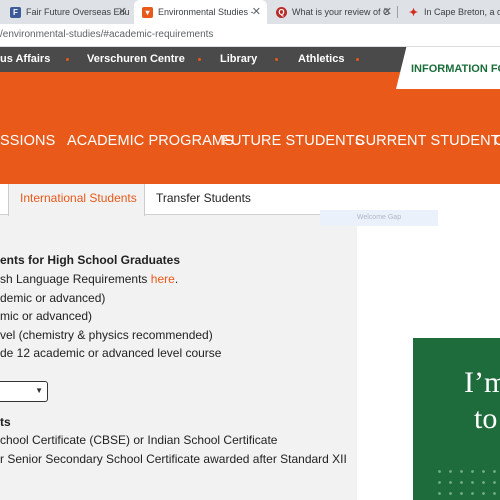  What do you see at coordinates (111, 353) in the screenshot?
I see `requirement-line: de 12 academic or advanced level course` at bounding box center [111, 353].